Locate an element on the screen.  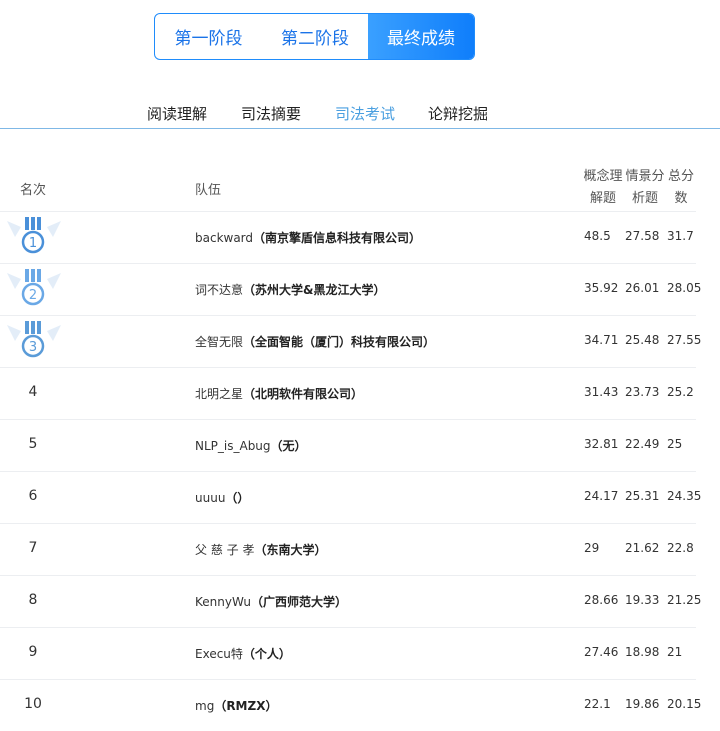
column-header-total-line2: 数 is located at coordinates (681, 198).